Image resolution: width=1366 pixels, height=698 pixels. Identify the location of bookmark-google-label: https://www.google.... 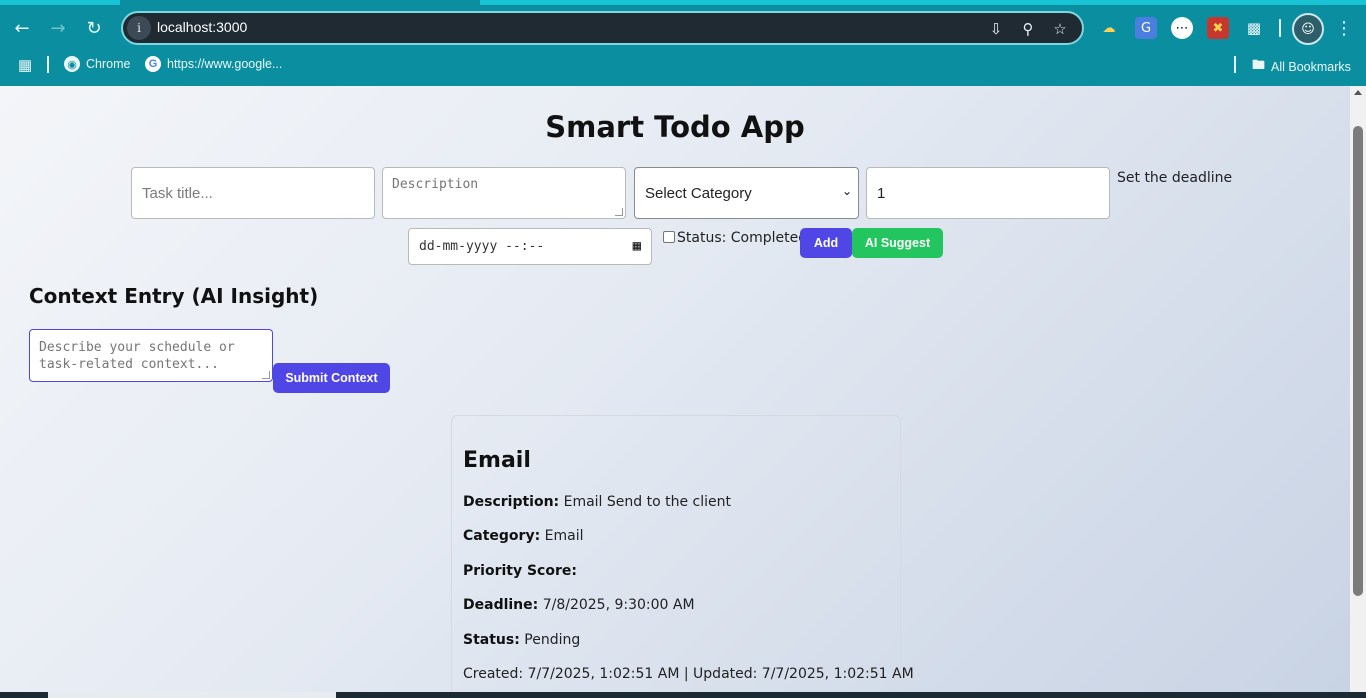
(225, 64).